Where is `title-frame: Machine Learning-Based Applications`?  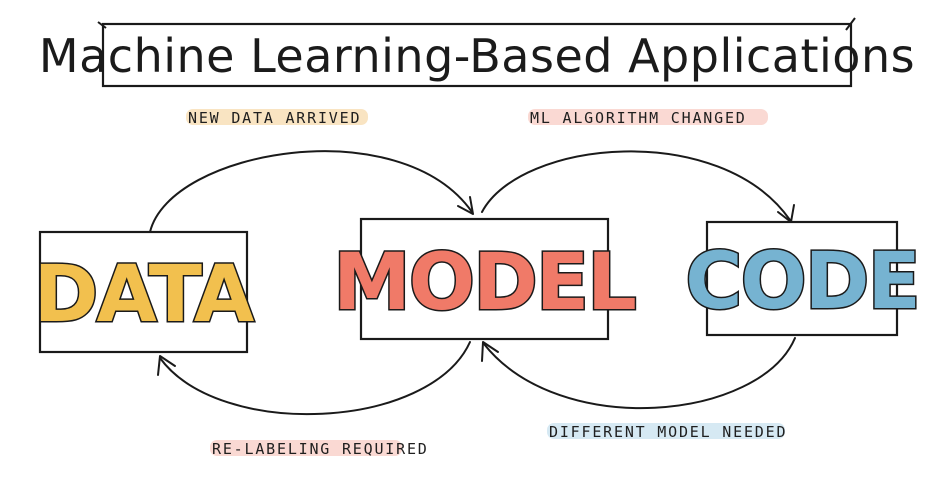
title-frame: Machine Learning-Based Applications is located at coordinates (477, 52).